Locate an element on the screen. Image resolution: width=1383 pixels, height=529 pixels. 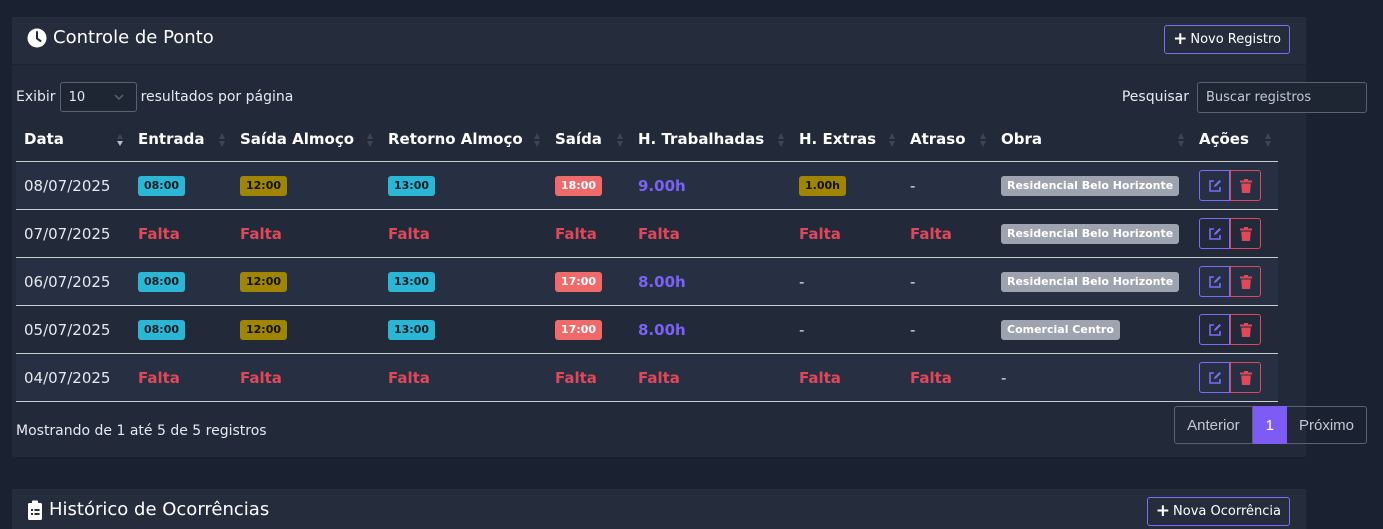
column-header: Retorno Almoço is located at coordinates (463, 139).